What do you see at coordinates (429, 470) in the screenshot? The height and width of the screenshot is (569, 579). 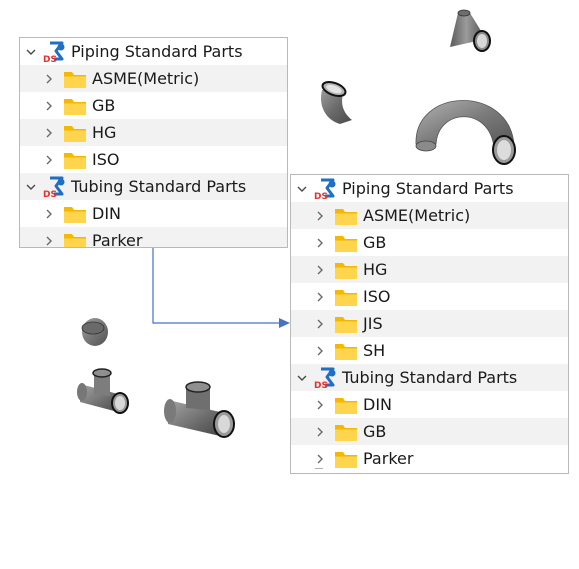 I see `tree-overflow-row` at bounding box center [429, 470].